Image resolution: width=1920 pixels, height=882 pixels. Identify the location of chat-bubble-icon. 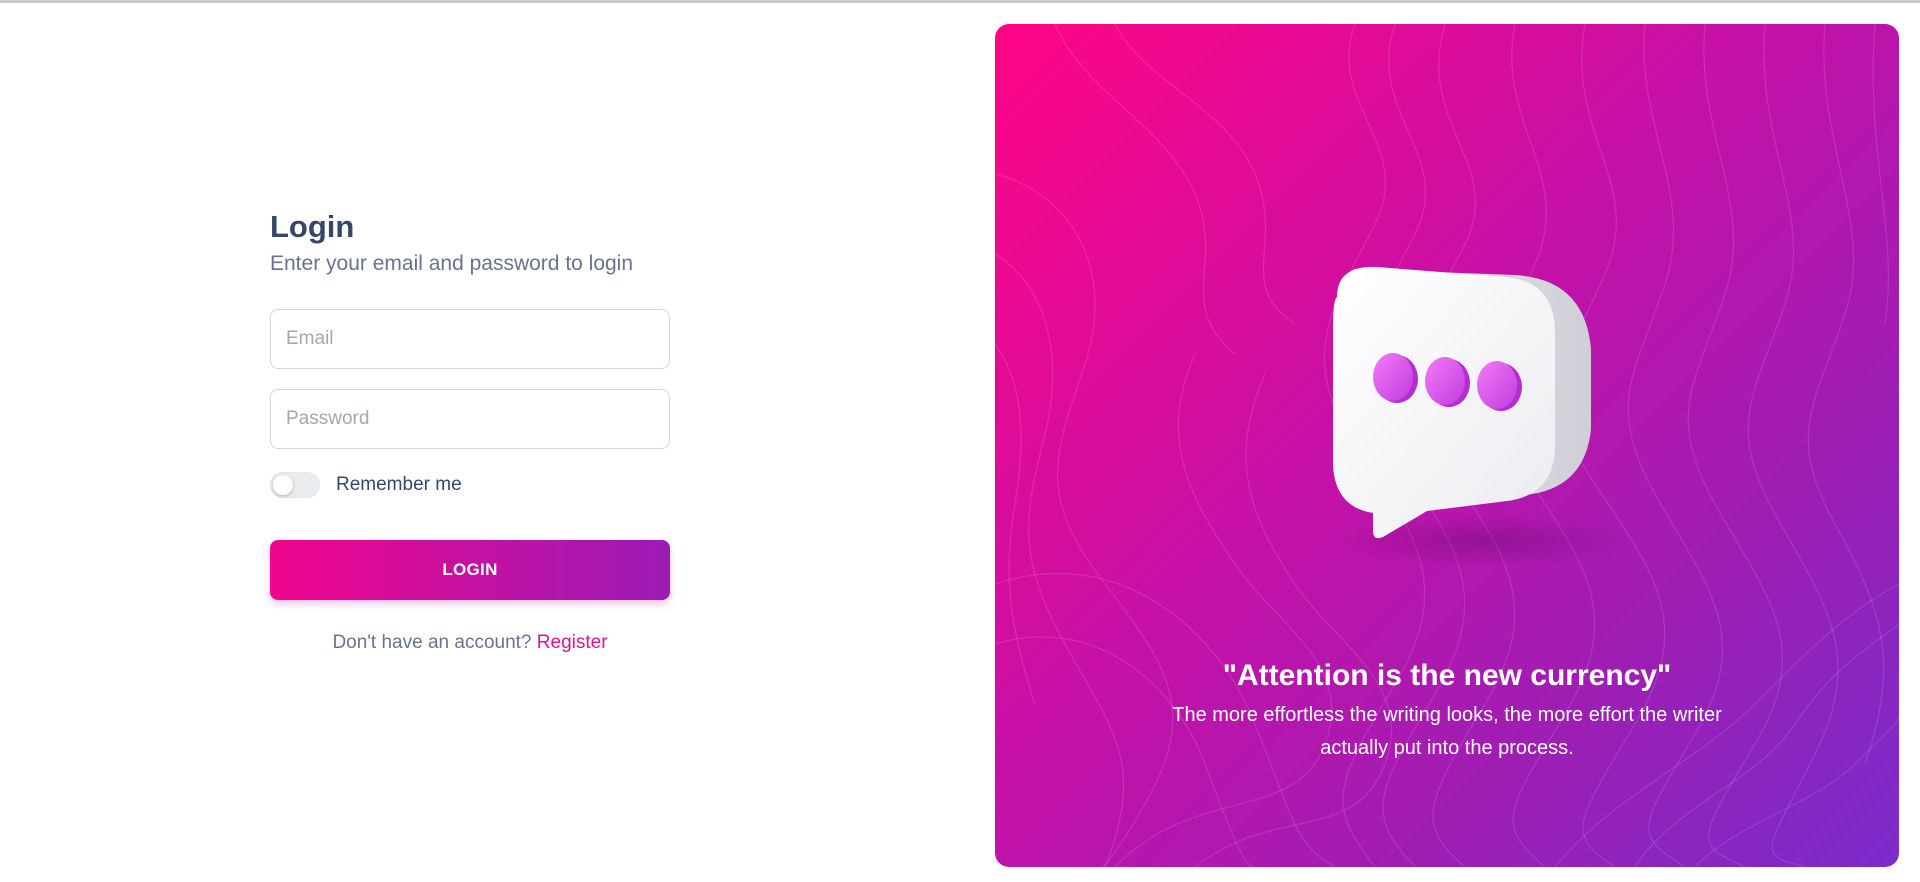
(1479, 416).